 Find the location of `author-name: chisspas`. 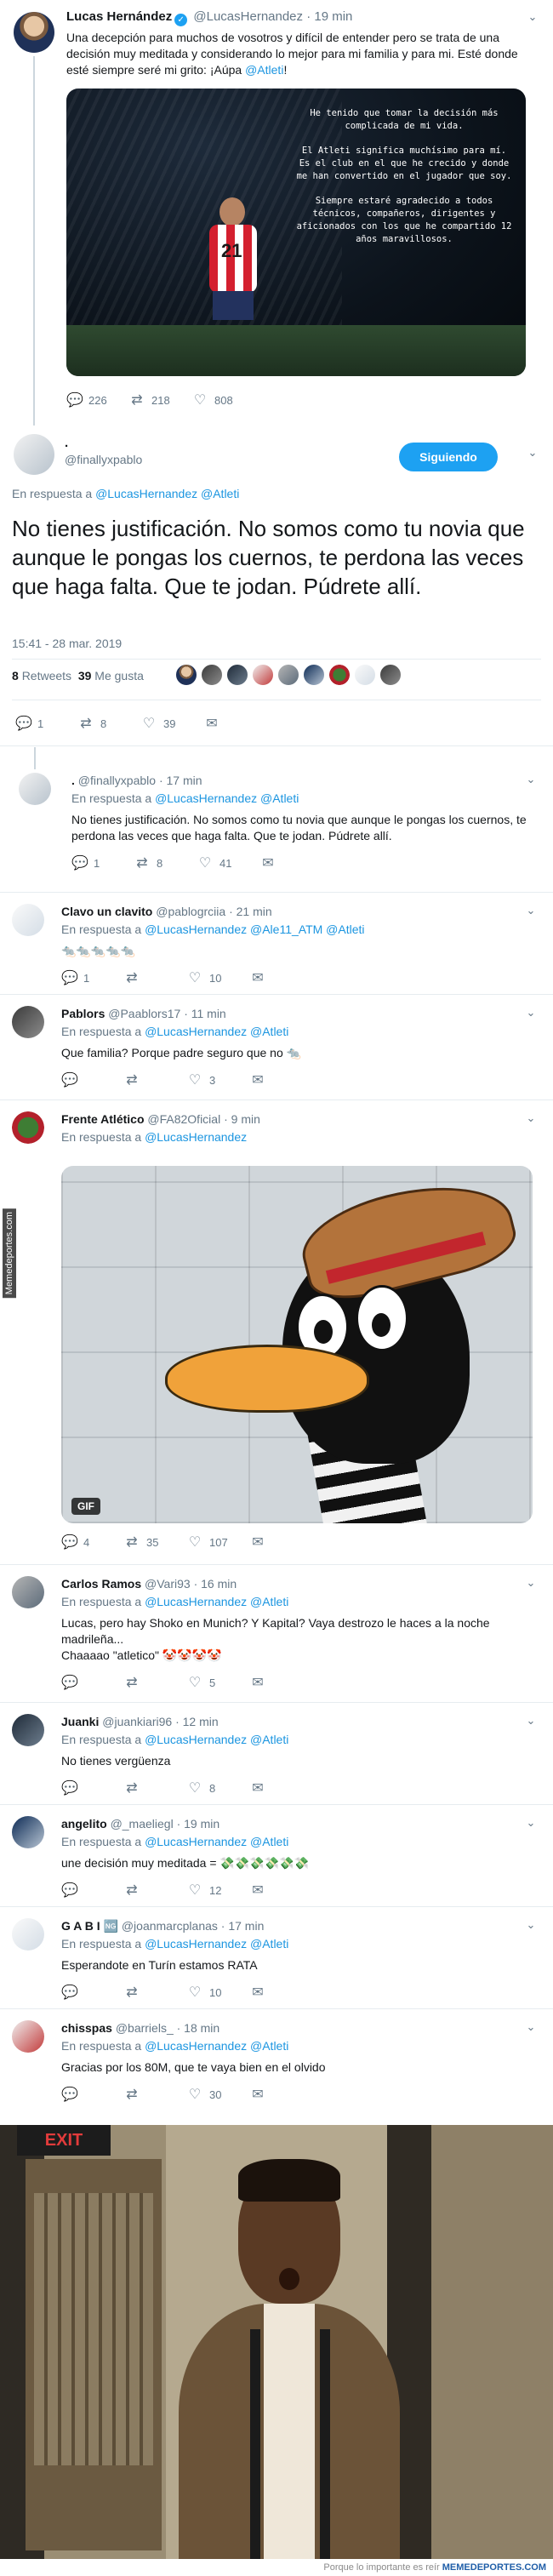

author-name: chisspas is located at coordinates (86, 2028).